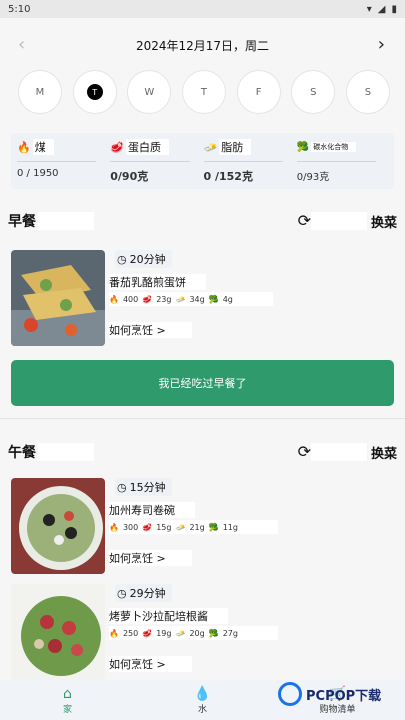 The height and width of the screenshot is (720, 405). Describe the element at coordinates (343, 164) in the screenshot. I see `nutrition-carbs: 🥦 碳水化合物 0/93克` at that location.